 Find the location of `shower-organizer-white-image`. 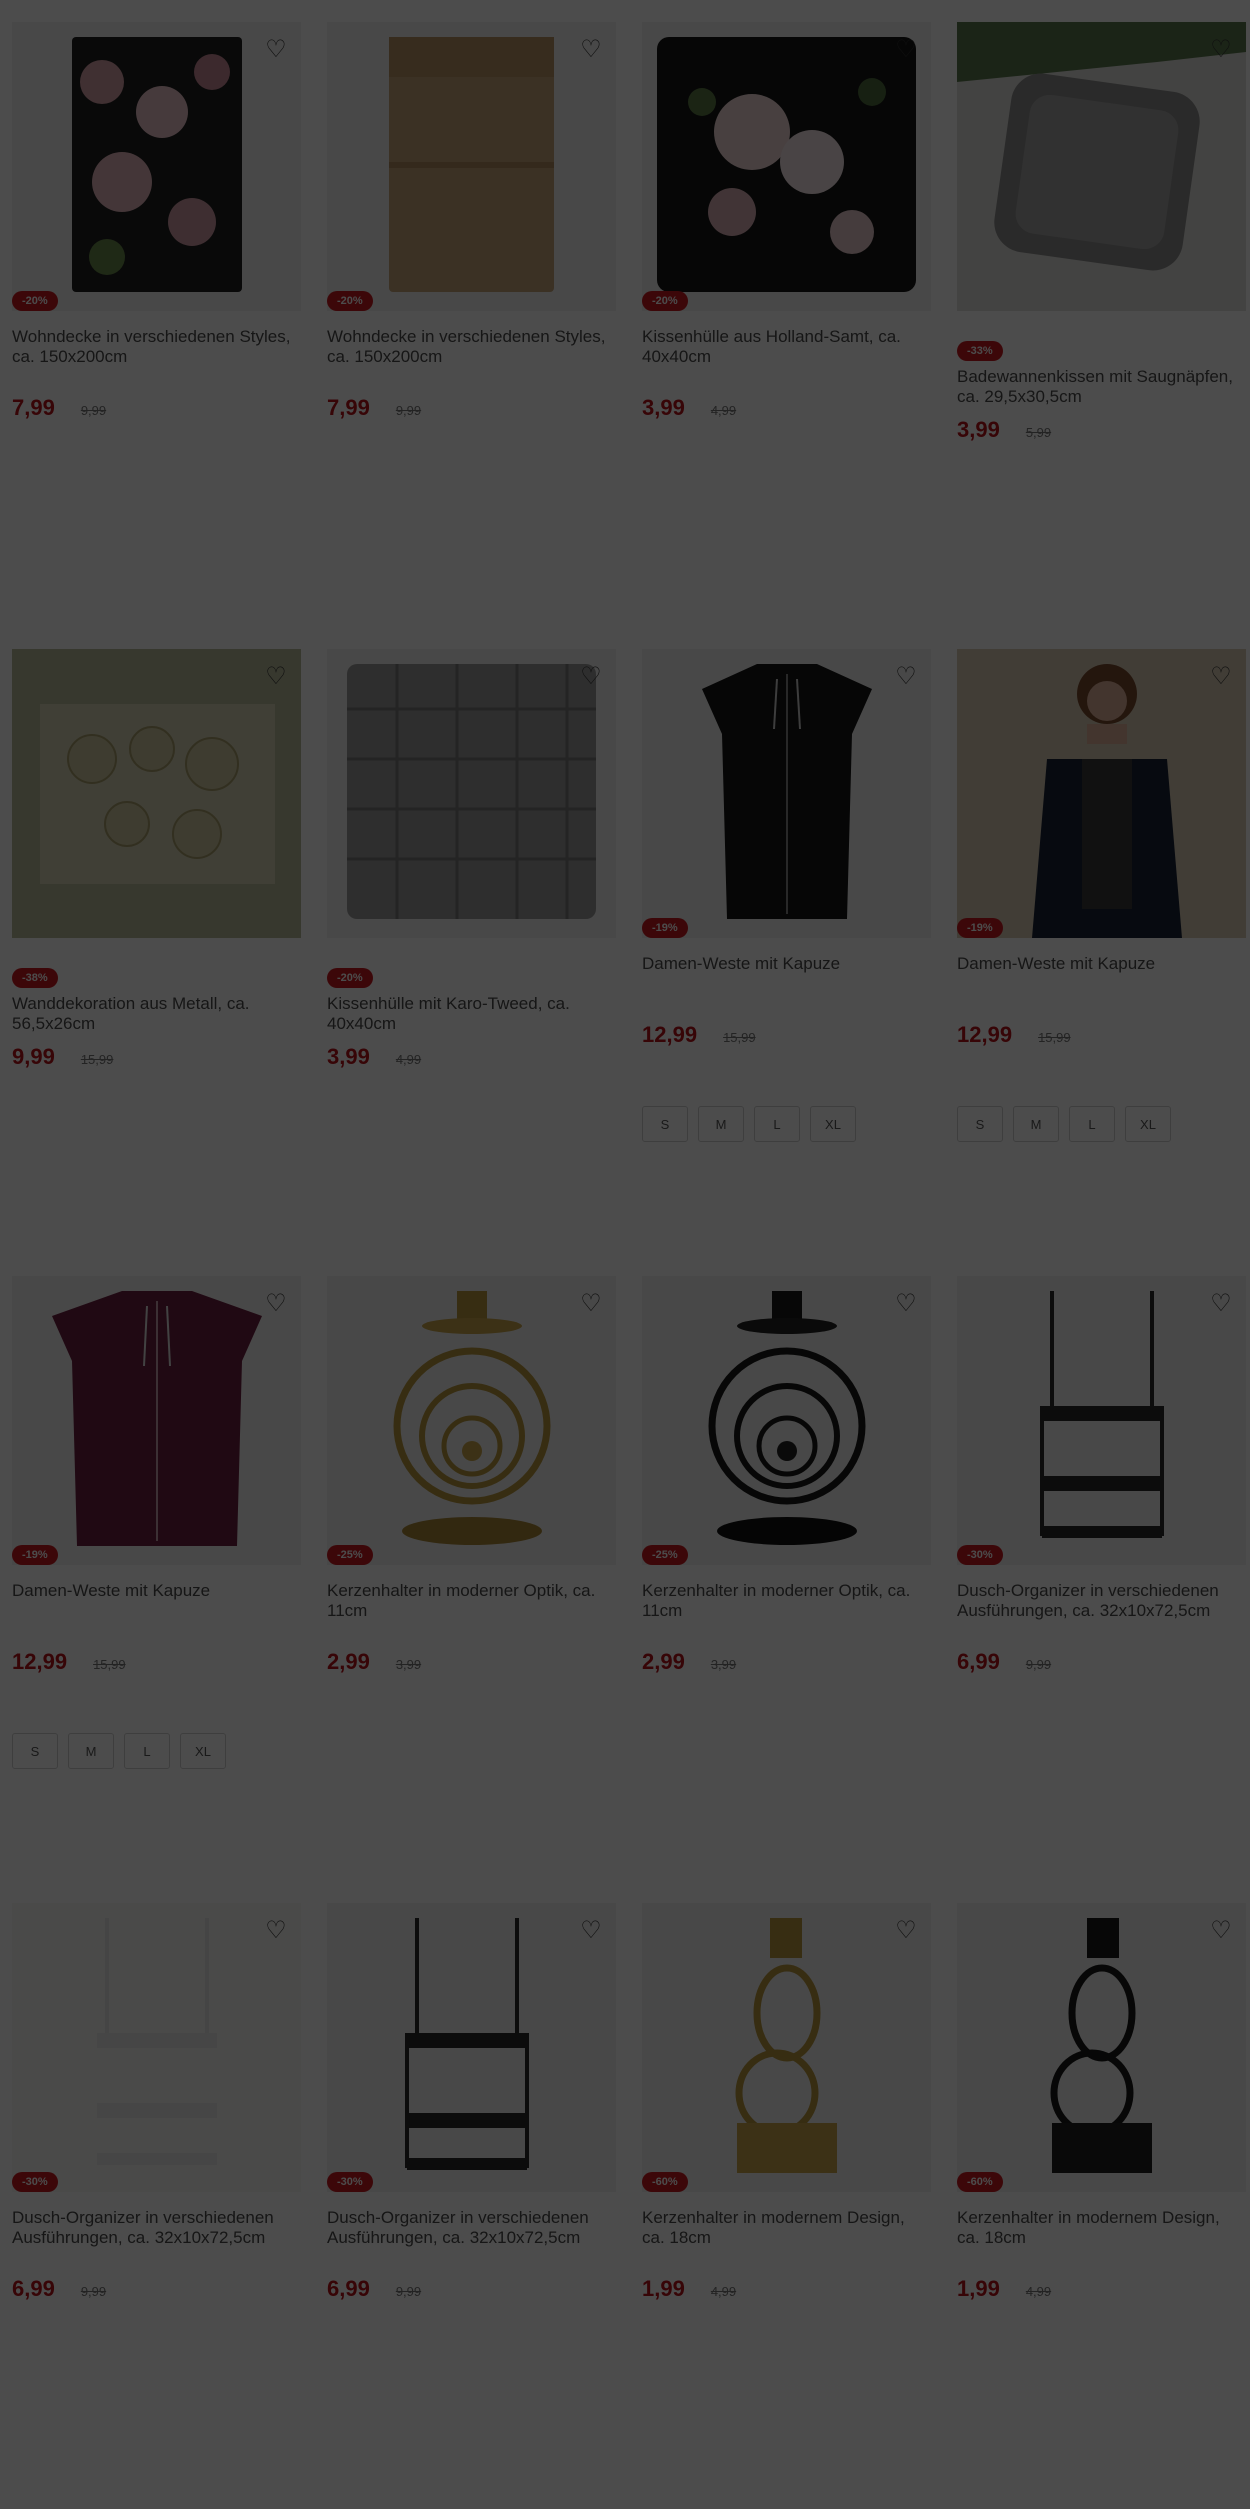

shower-organizer-white-image is located at coordinates (156, 2047).